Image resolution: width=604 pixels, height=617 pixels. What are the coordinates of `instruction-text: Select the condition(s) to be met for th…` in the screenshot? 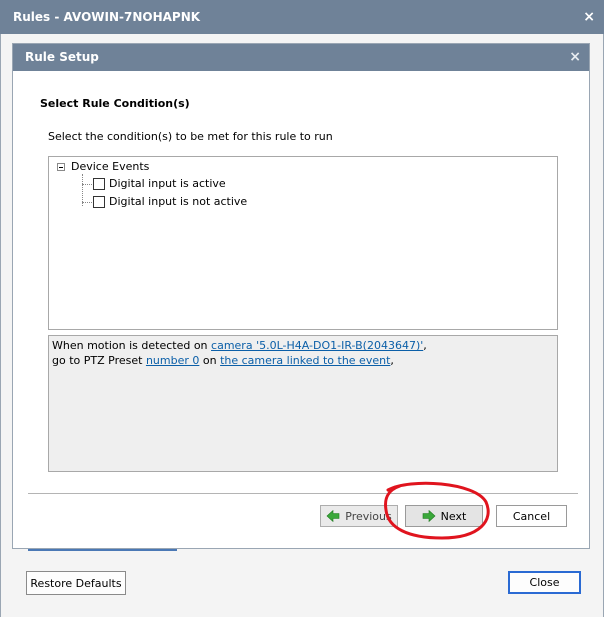 It's located at (190, 136).